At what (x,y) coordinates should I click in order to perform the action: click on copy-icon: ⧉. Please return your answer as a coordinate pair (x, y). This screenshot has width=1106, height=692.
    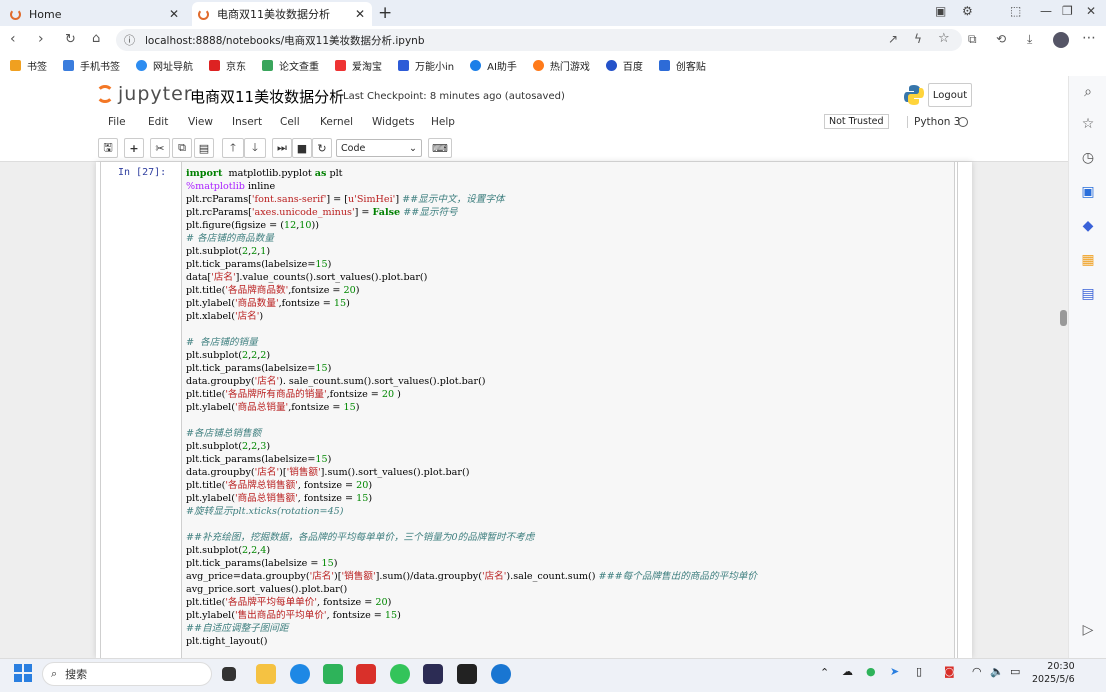
    Looking at the image, I should click on (182, 148).